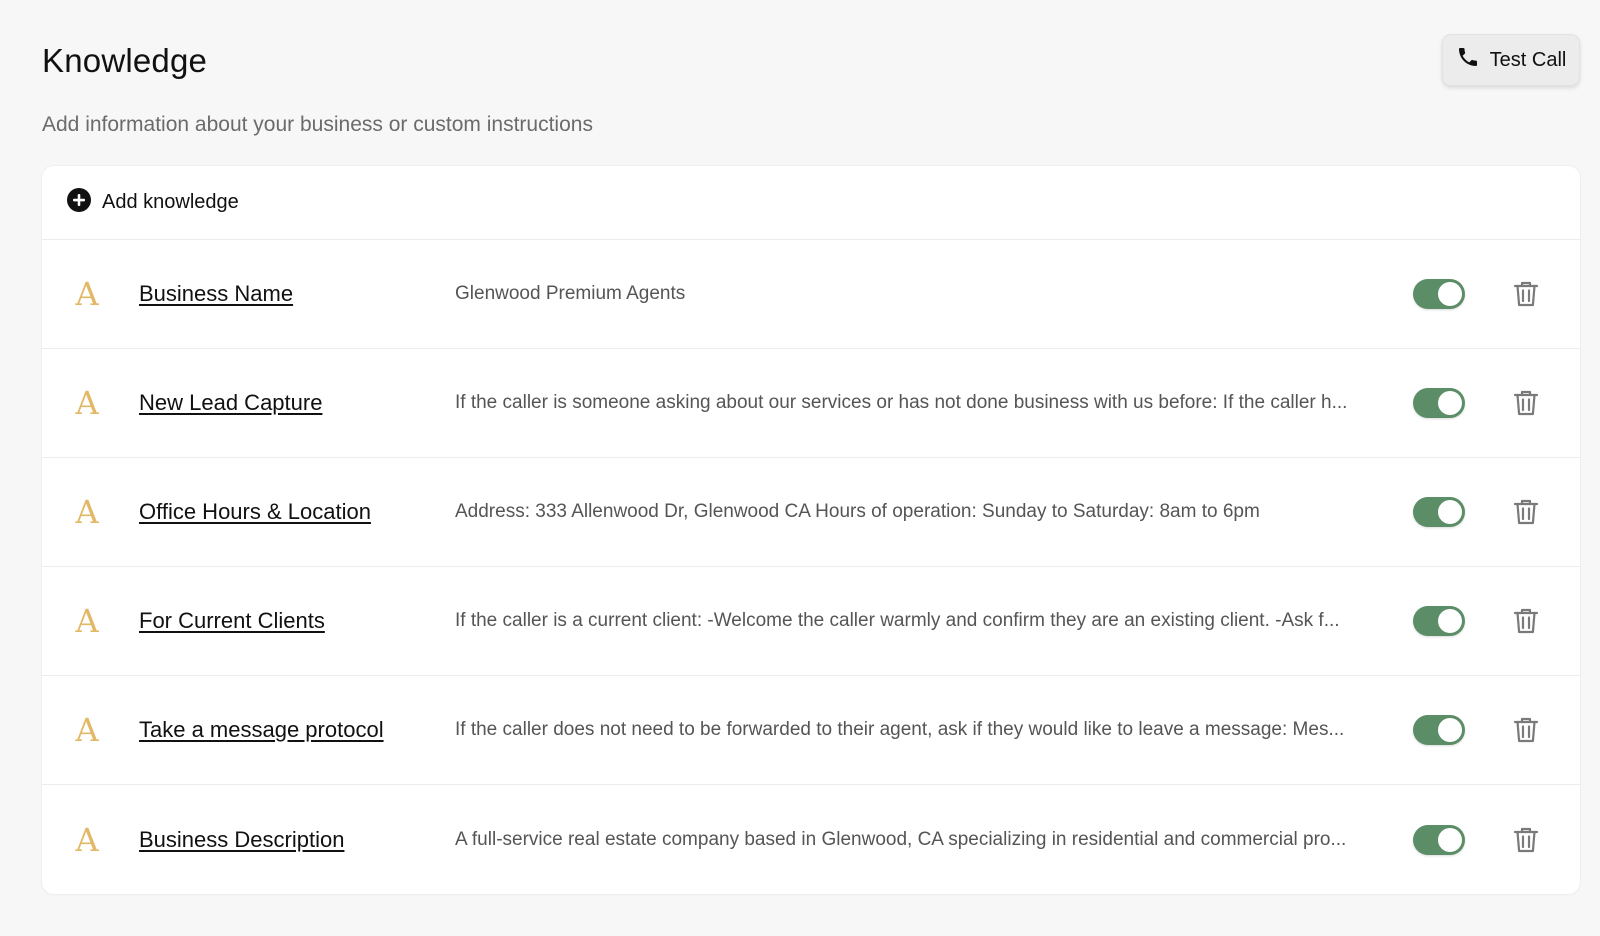 The width and height of the screenshot is (1600, 936). I want to click on knowledge-title-link: New Lead Capture, so click(230, 403).